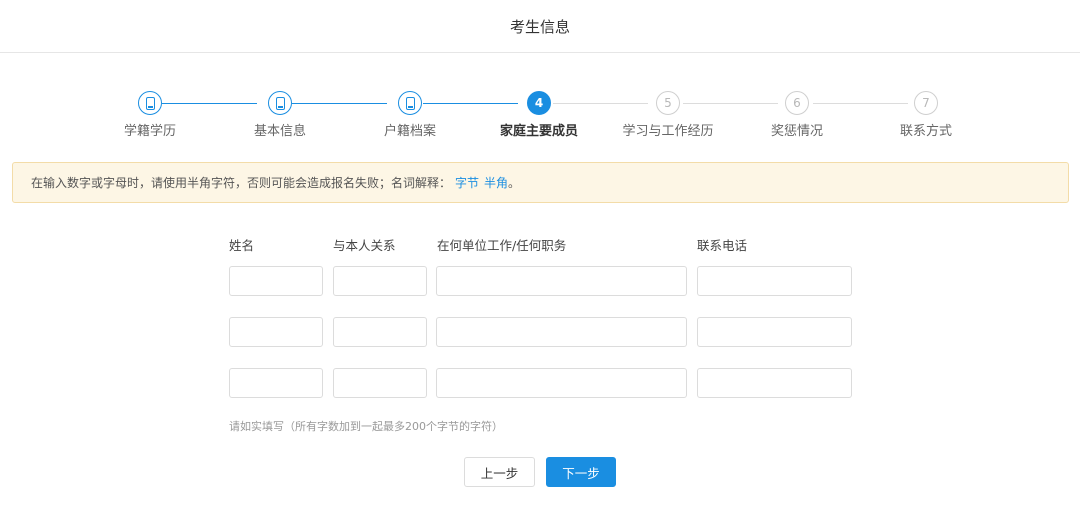  I want to click on step-2-marker, so click(280, 103).